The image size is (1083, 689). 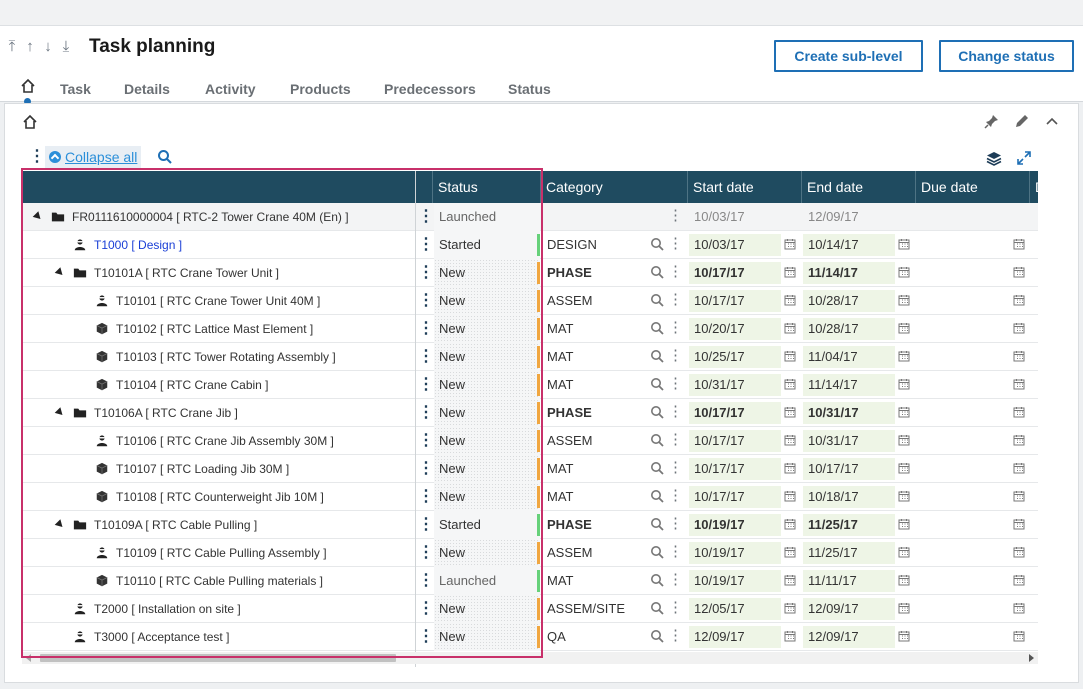 I want to click on end-date-cell: 11/14/17, so click(x=849, y=273).